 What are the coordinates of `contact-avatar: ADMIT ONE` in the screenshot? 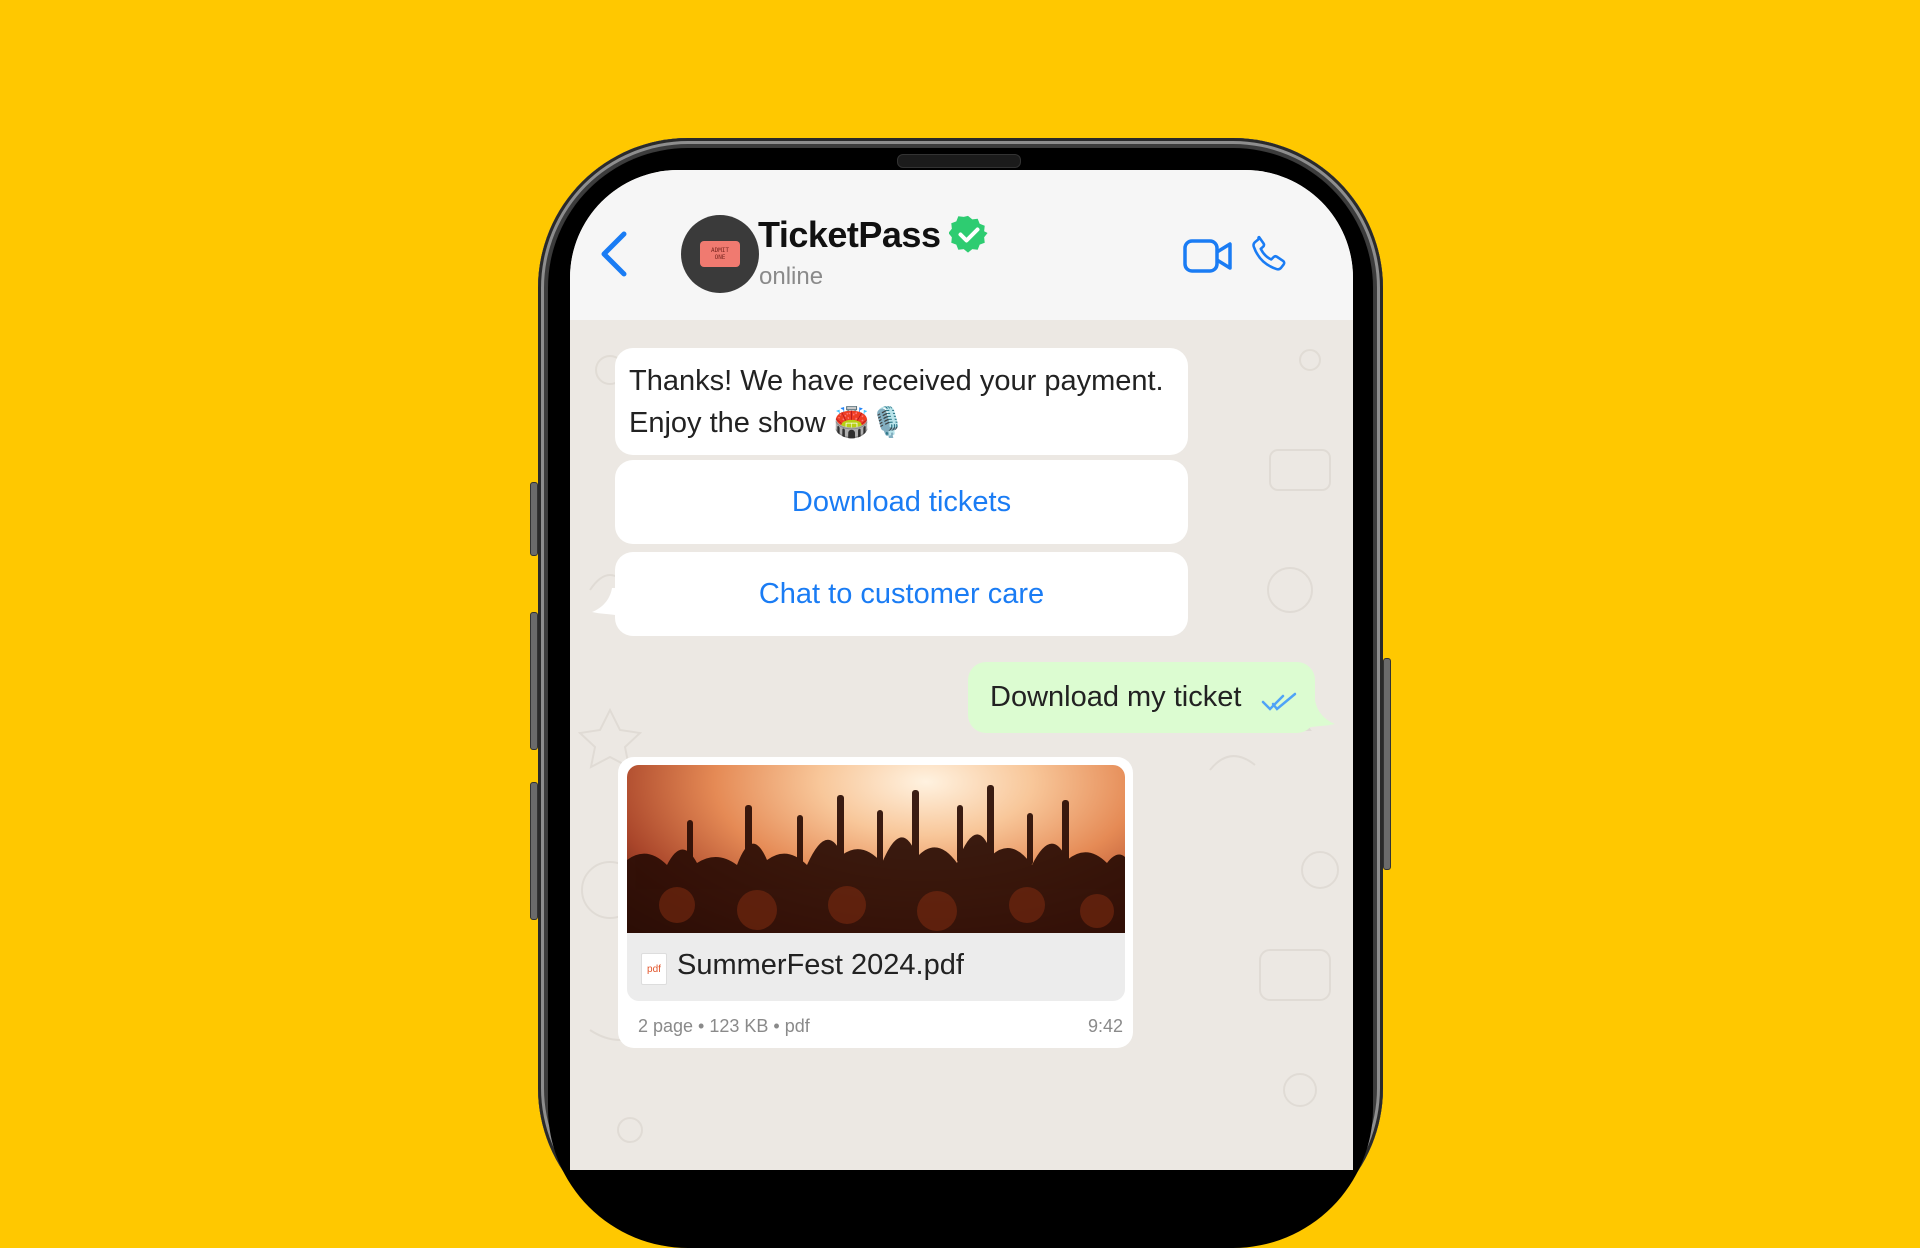 It's located at (720, 254).